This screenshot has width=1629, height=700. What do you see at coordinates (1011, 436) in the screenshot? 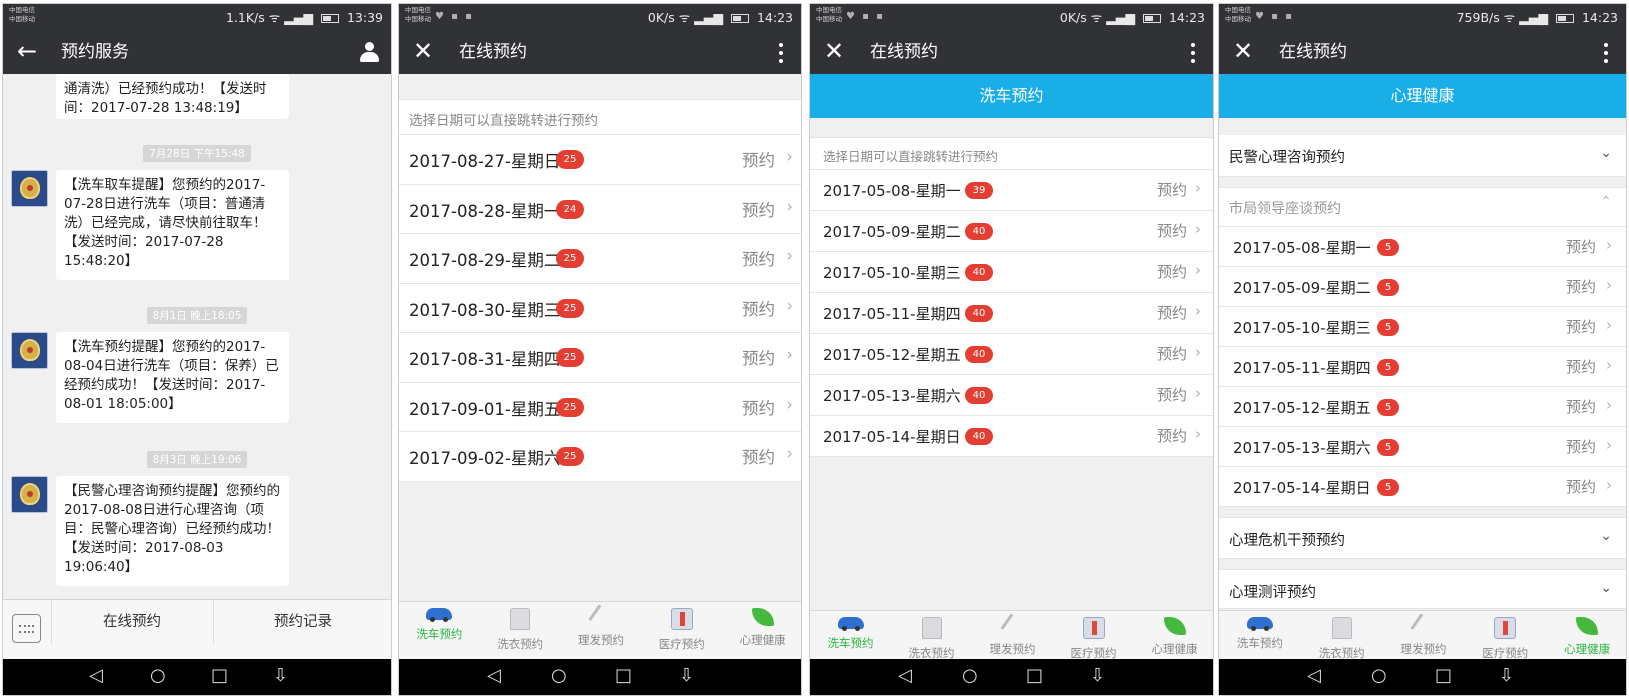
I see `date-row: 2017-05-14-星期日 40 预约 ›` at bounding box center [1011, 436].